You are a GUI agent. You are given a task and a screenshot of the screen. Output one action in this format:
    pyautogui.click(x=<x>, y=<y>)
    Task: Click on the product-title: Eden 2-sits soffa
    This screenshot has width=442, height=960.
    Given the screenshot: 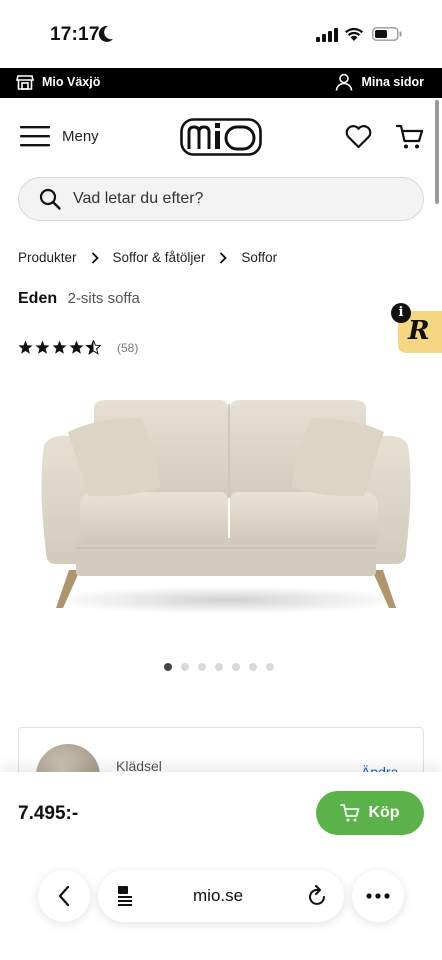 What is the action you would take?
    pyautogui.click(x=79, y=299)
    